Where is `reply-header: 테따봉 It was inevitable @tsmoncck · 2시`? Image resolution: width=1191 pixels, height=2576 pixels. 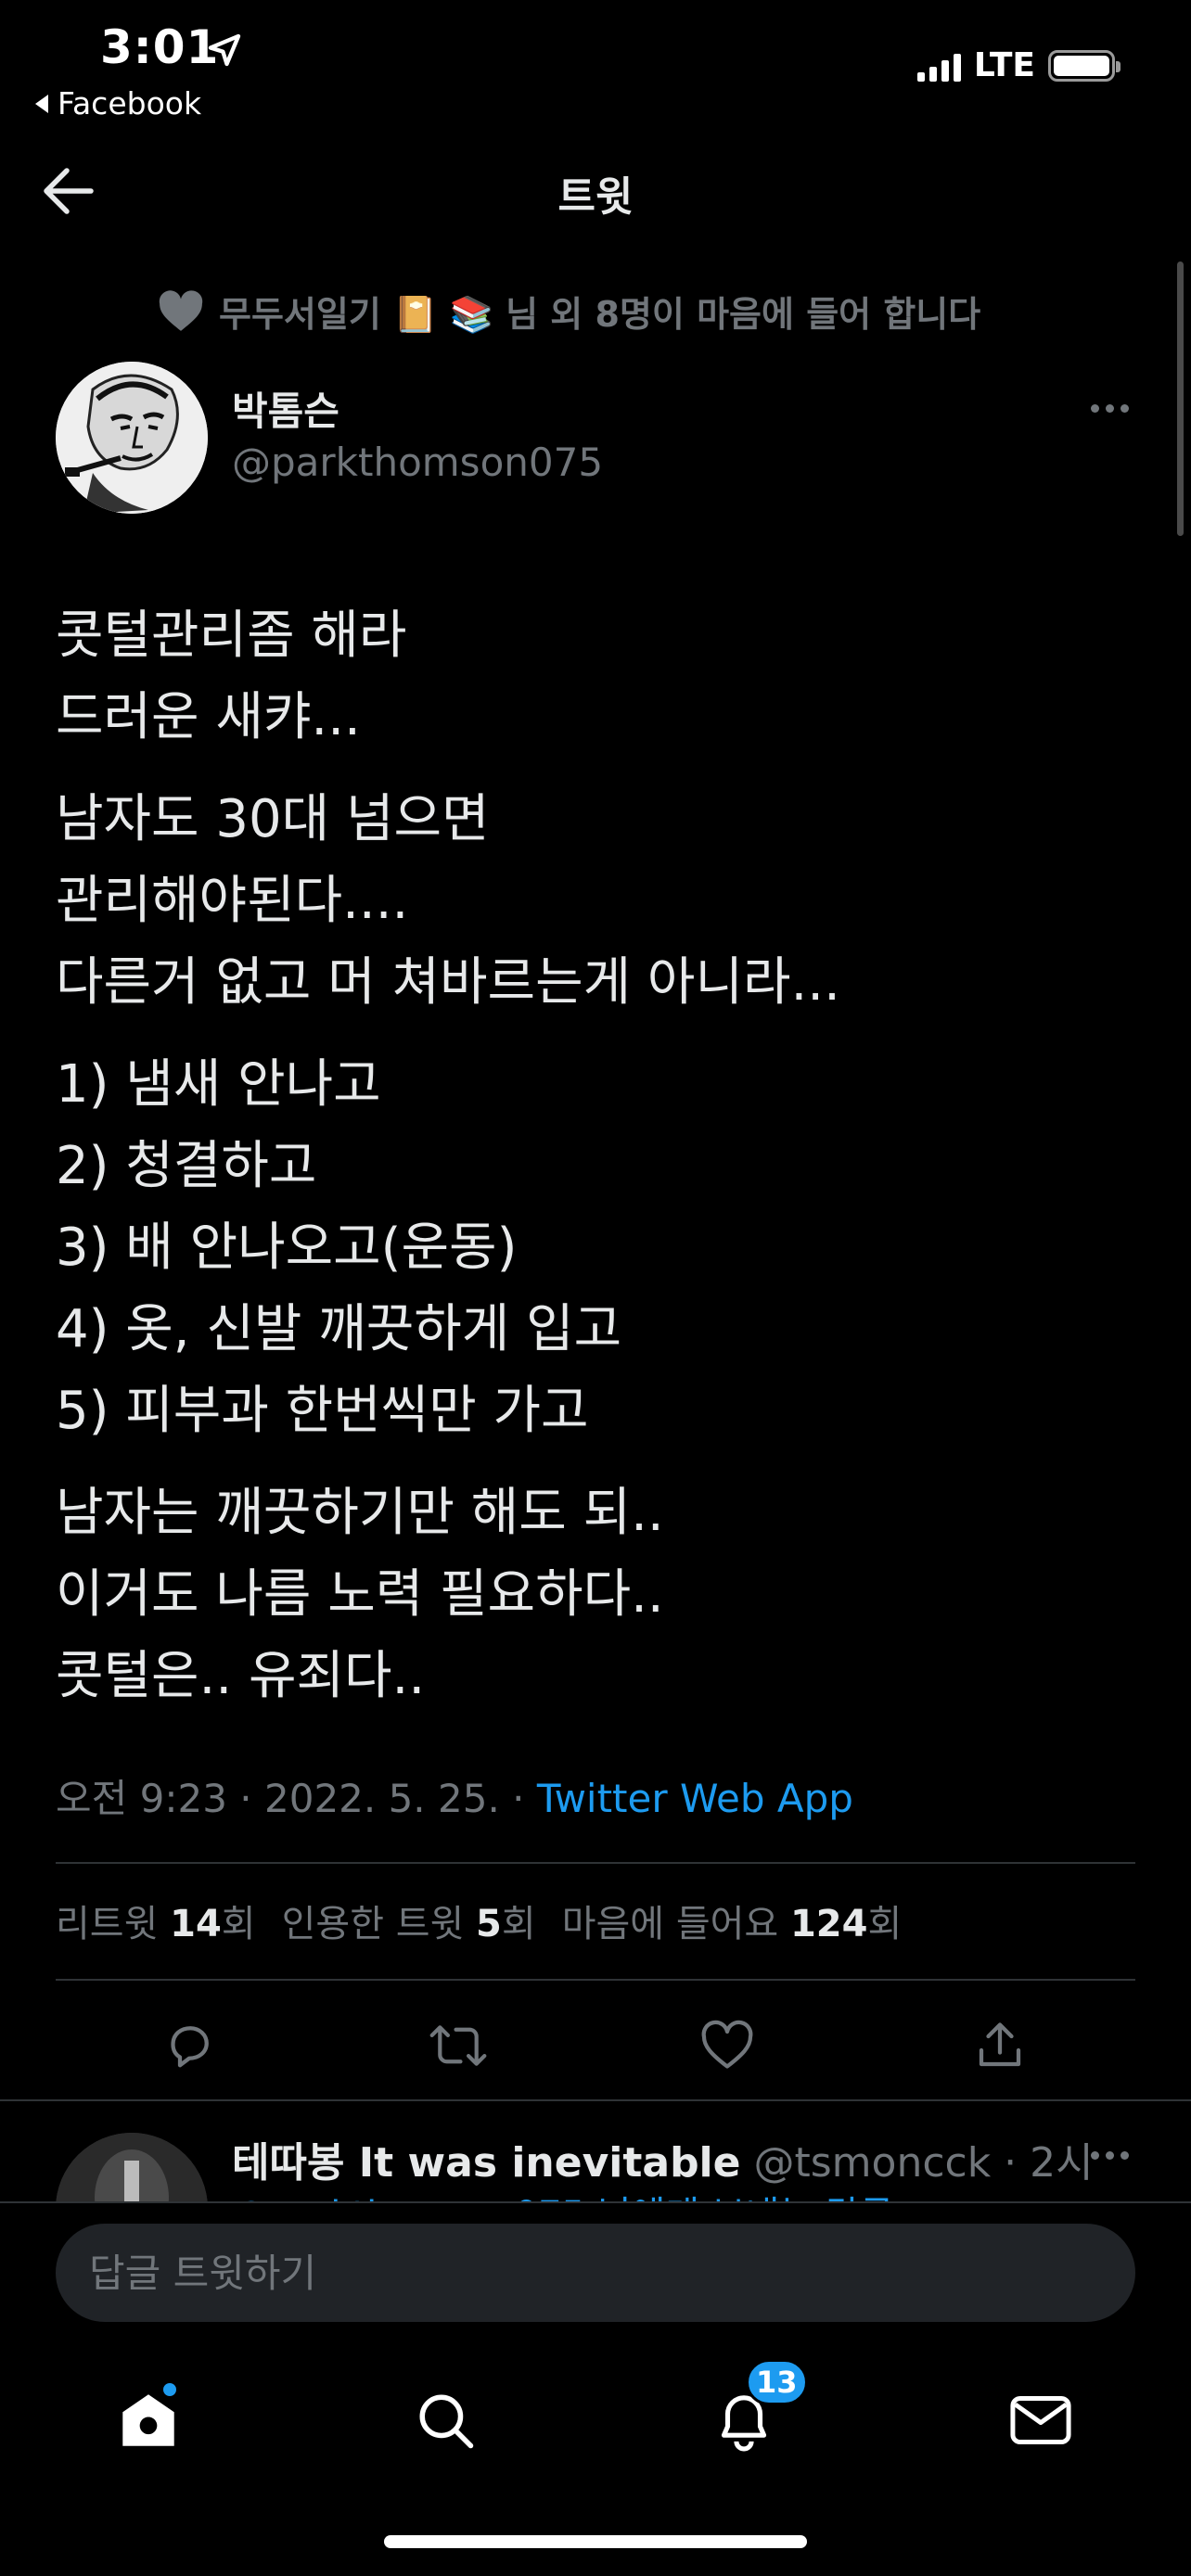
reply-header: 테따봉 It was inevitable @tsmoncck · 2시 is located at coordinates (663, 2158).